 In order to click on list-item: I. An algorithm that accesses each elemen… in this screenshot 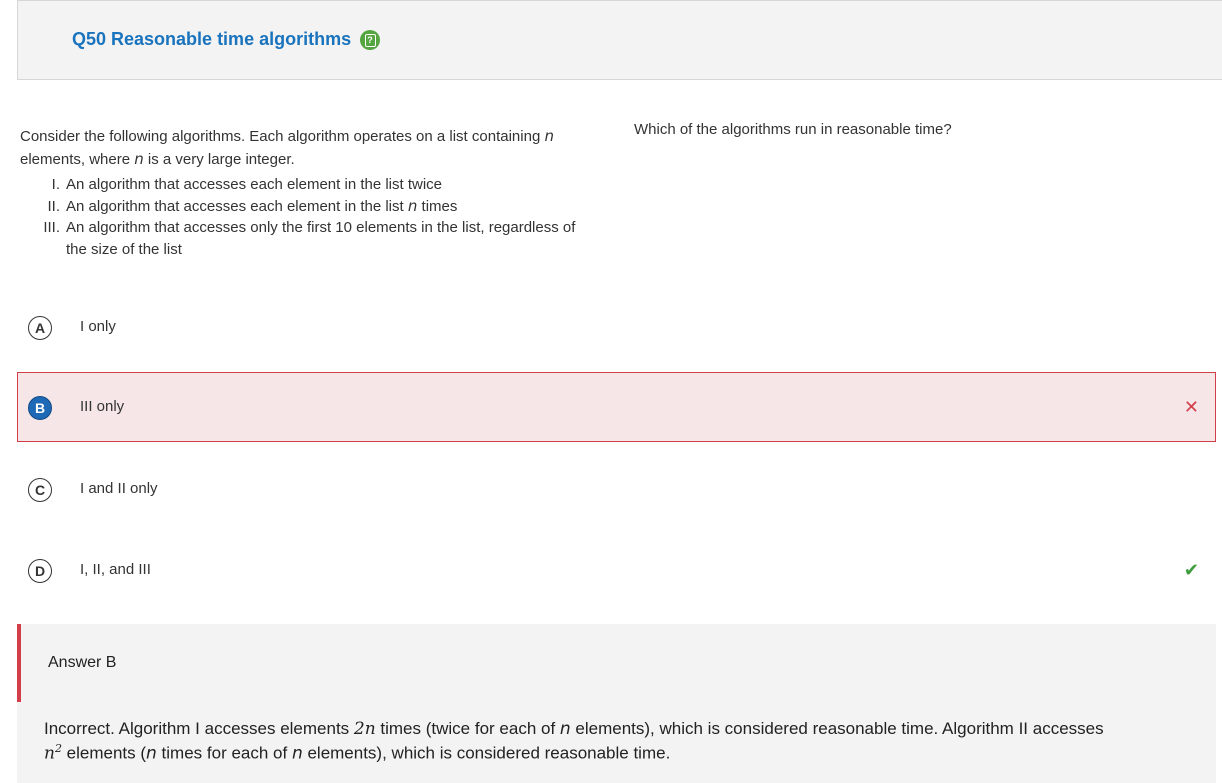, I will do `click(247, 184)`.